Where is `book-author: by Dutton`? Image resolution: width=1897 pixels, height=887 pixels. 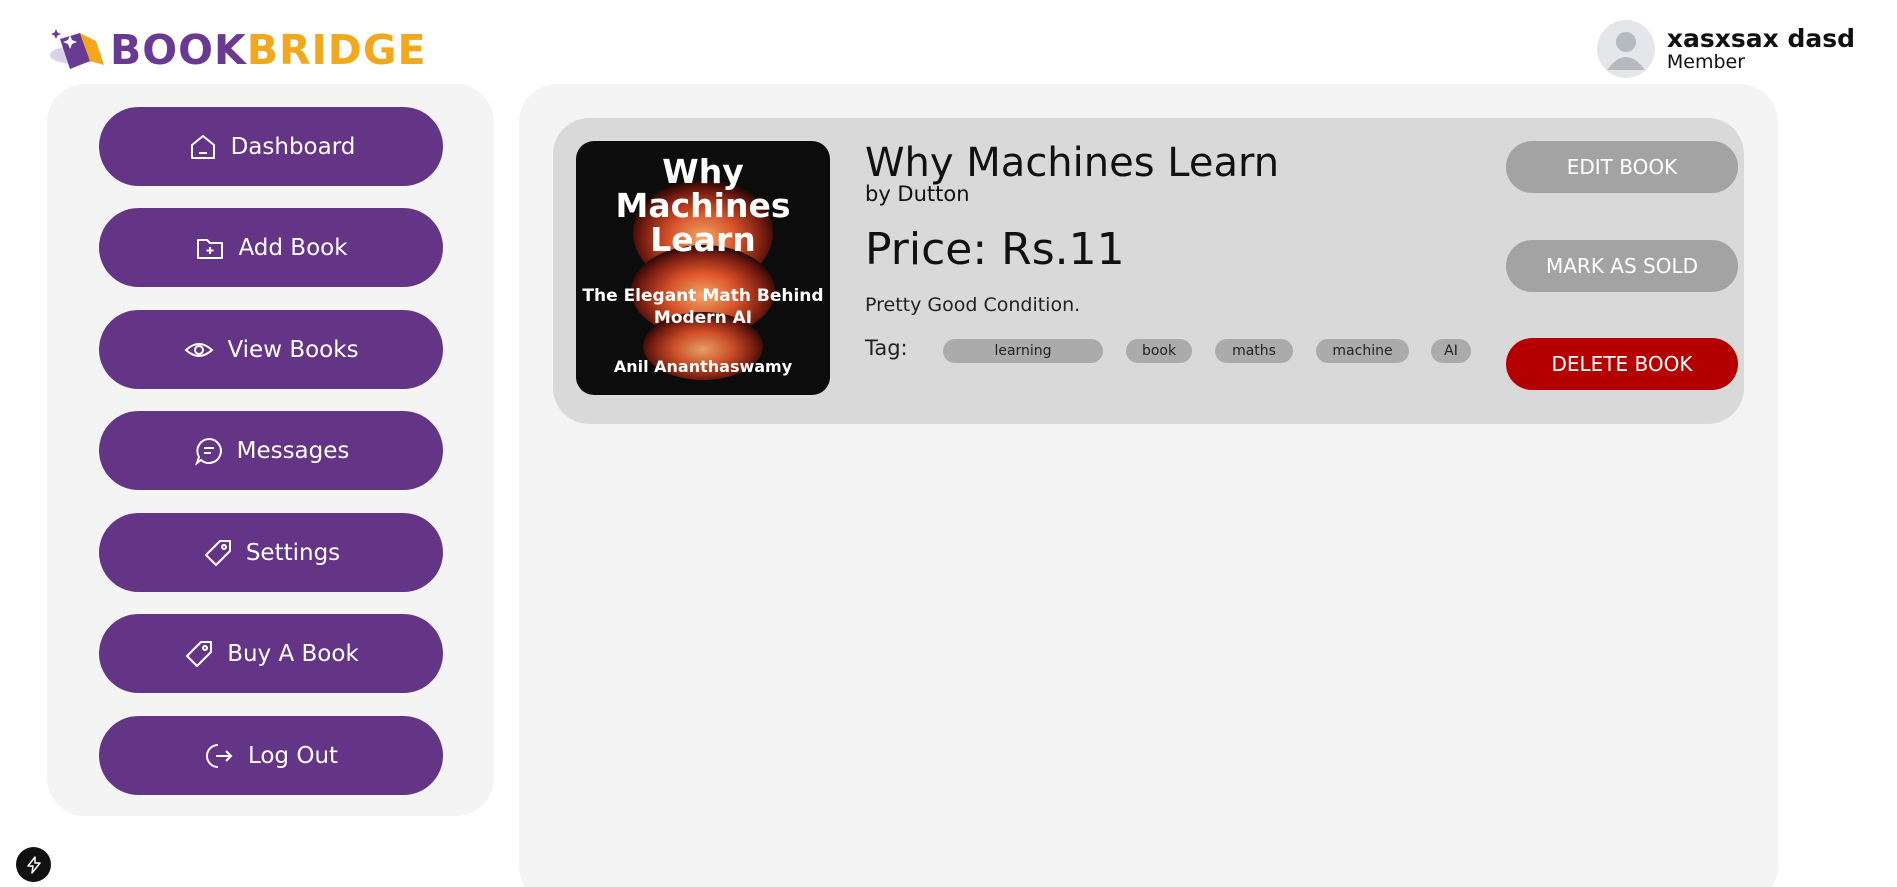
book-author: by Dutton is located at coordinates (917, 194).